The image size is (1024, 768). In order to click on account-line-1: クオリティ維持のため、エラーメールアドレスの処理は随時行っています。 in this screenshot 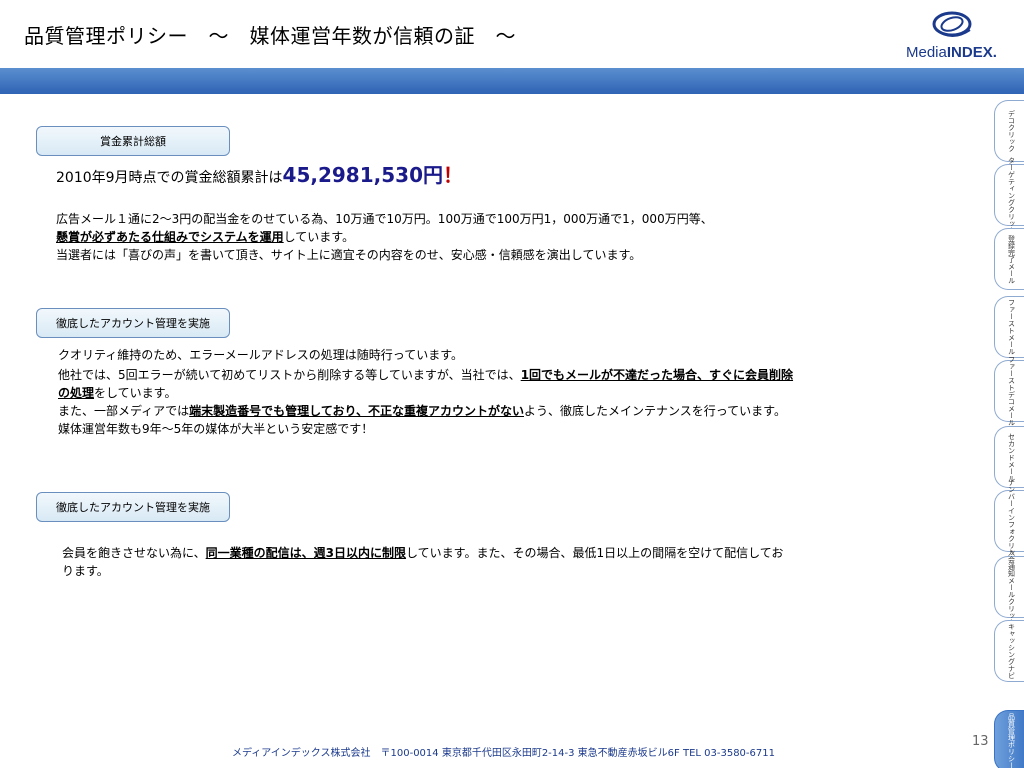, I will do `click(261, 355)`.